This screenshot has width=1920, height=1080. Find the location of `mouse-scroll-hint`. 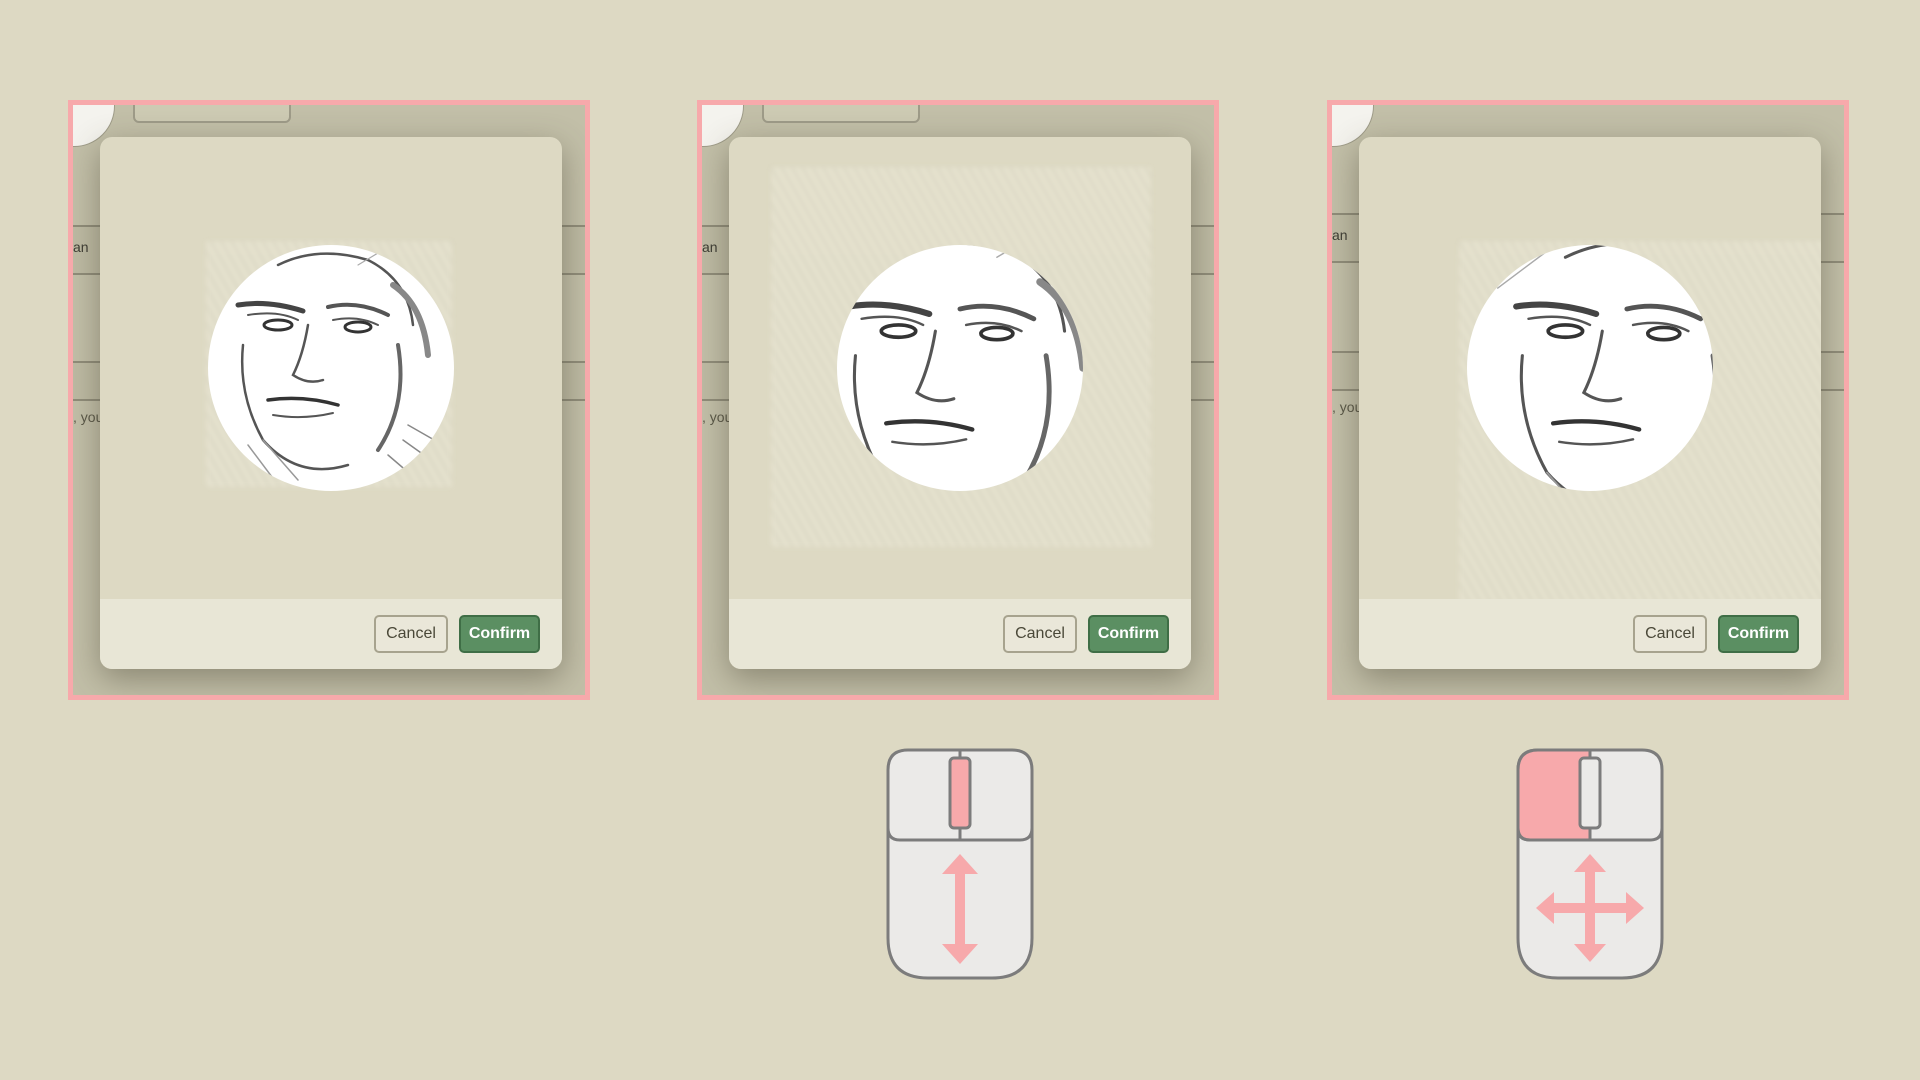

mouse-scroll-hint is located at coordinates (960, 866).